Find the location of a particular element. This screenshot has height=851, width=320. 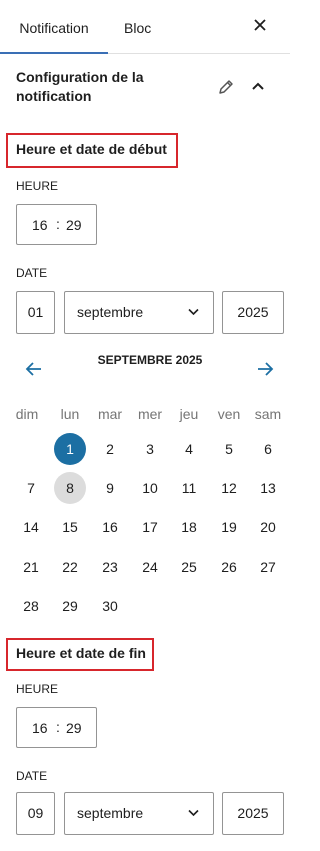

start-time-field: 16 : 29 is located at coordinates (56, 224).